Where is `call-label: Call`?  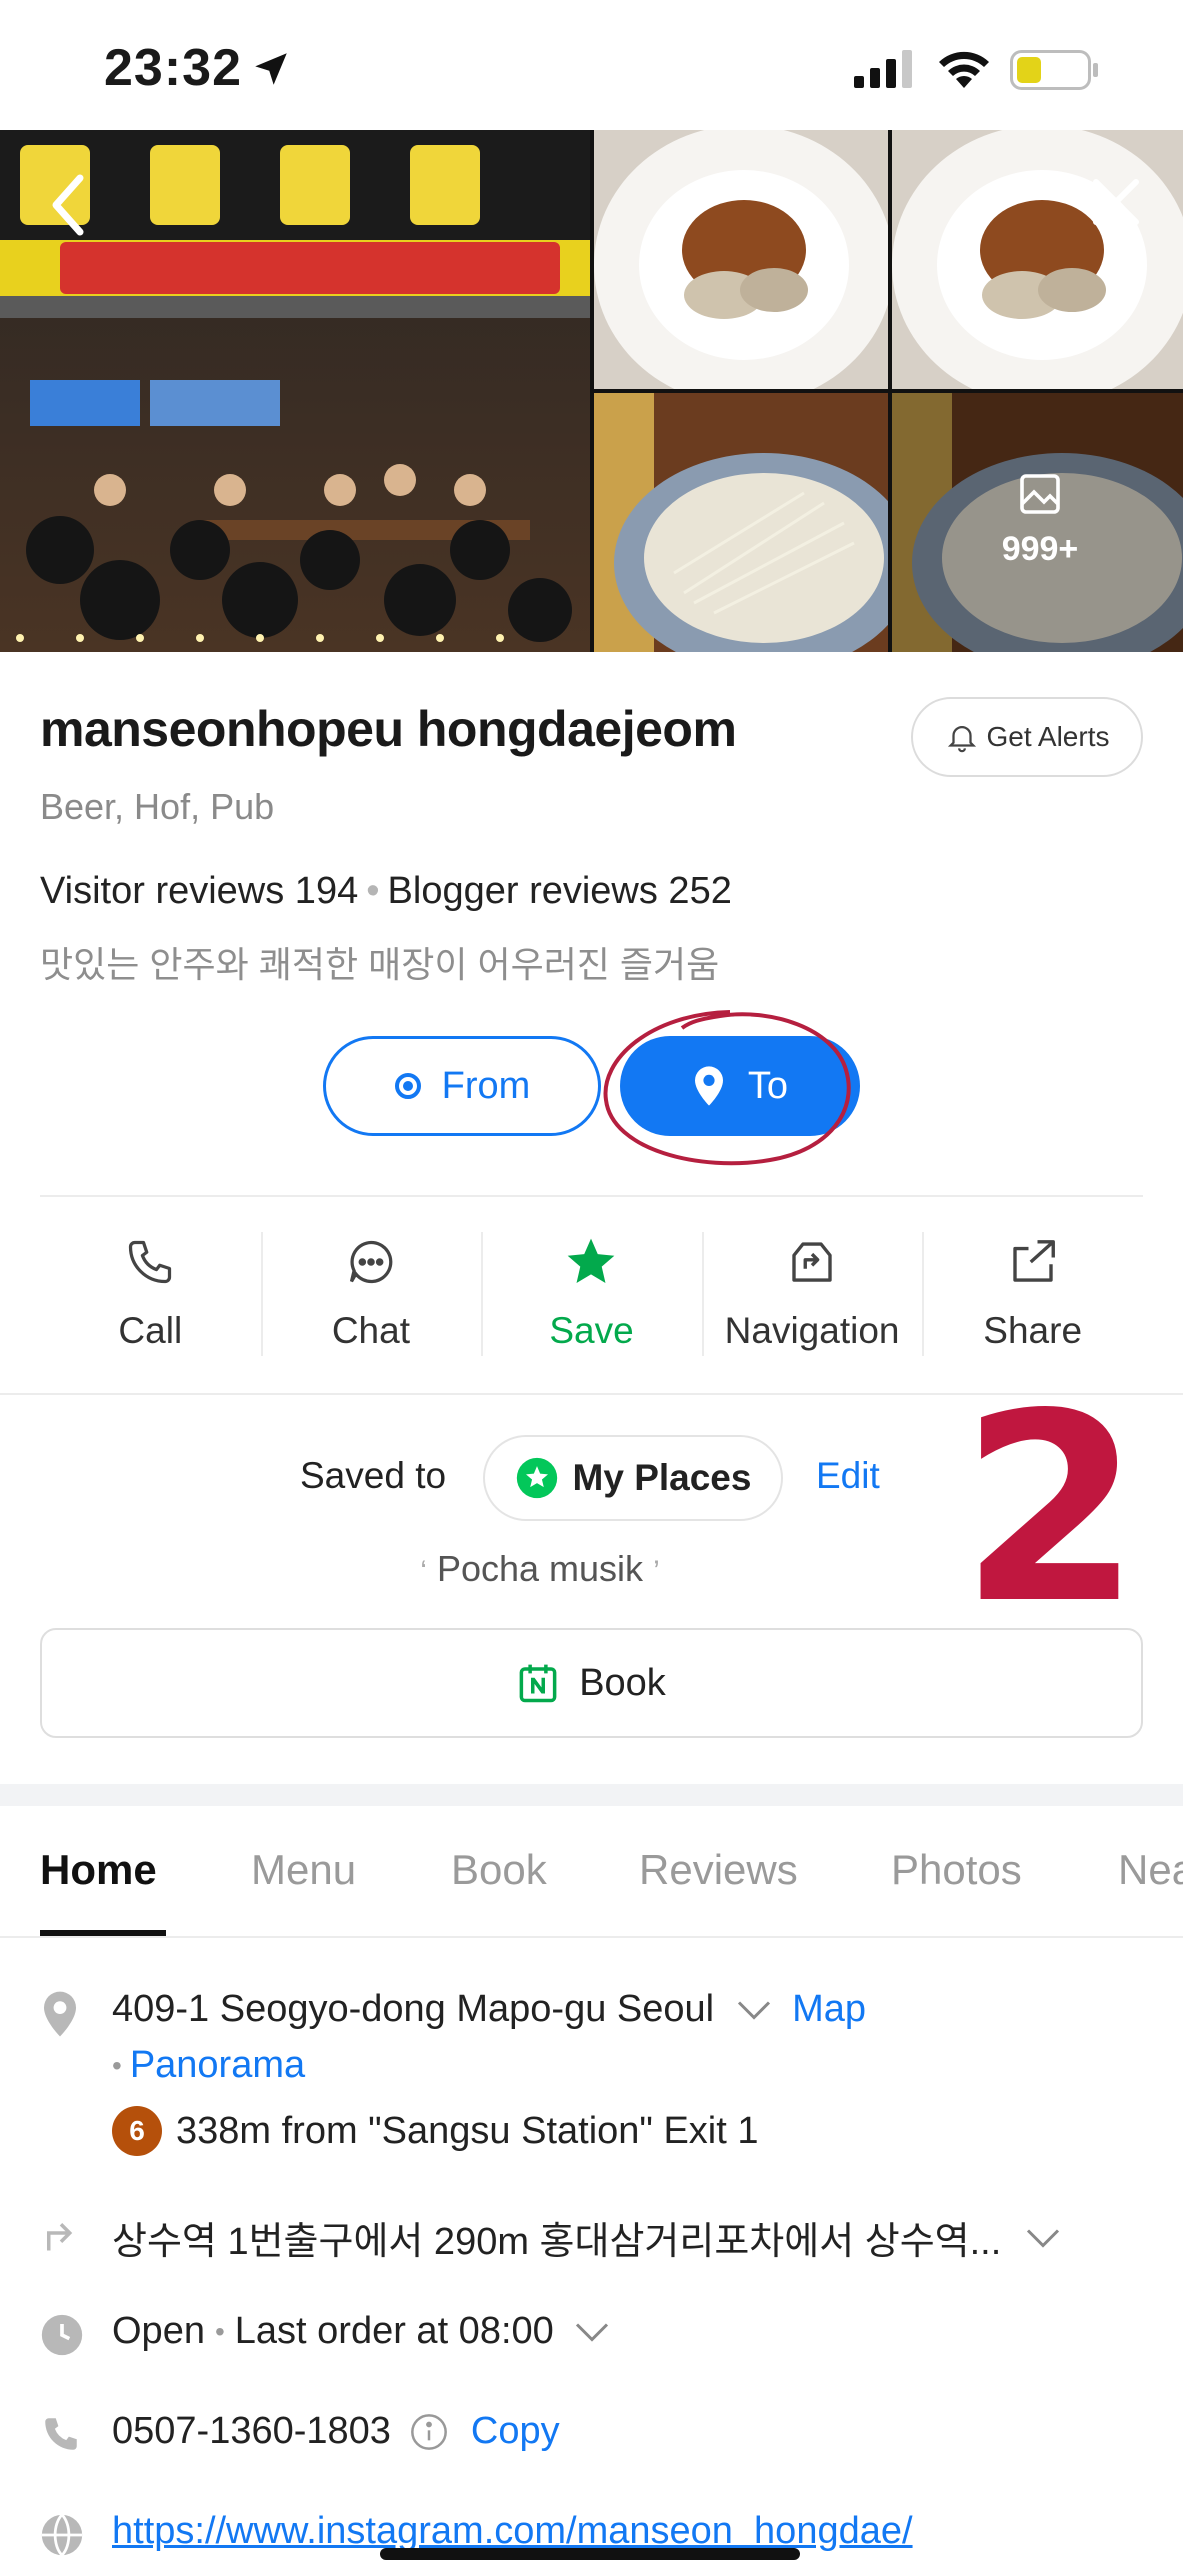 call-label: Call is located at coordinates (150, 1330).